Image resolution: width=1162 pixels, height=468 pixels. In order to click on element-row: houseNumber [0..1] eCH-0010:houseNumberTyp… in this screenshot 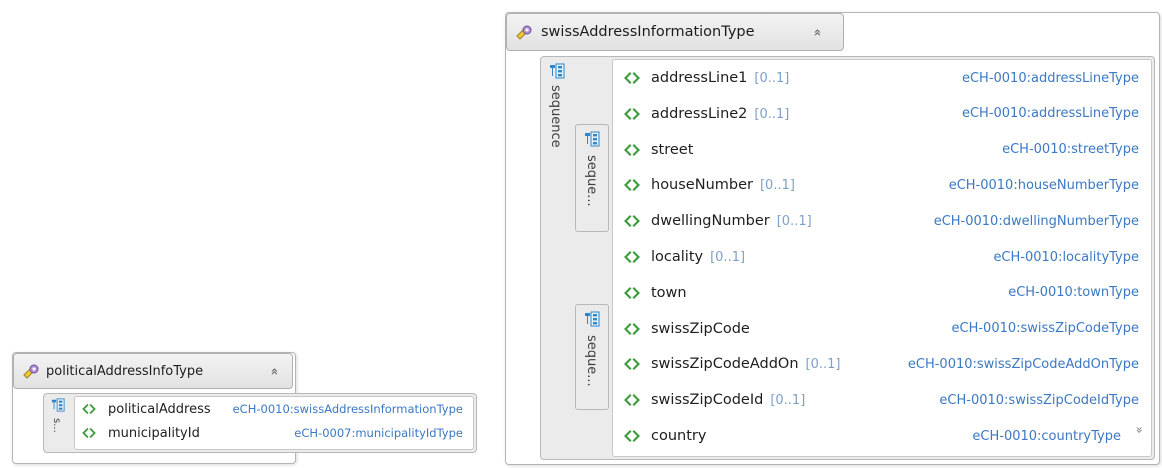, I will do `click(882, 185)`.